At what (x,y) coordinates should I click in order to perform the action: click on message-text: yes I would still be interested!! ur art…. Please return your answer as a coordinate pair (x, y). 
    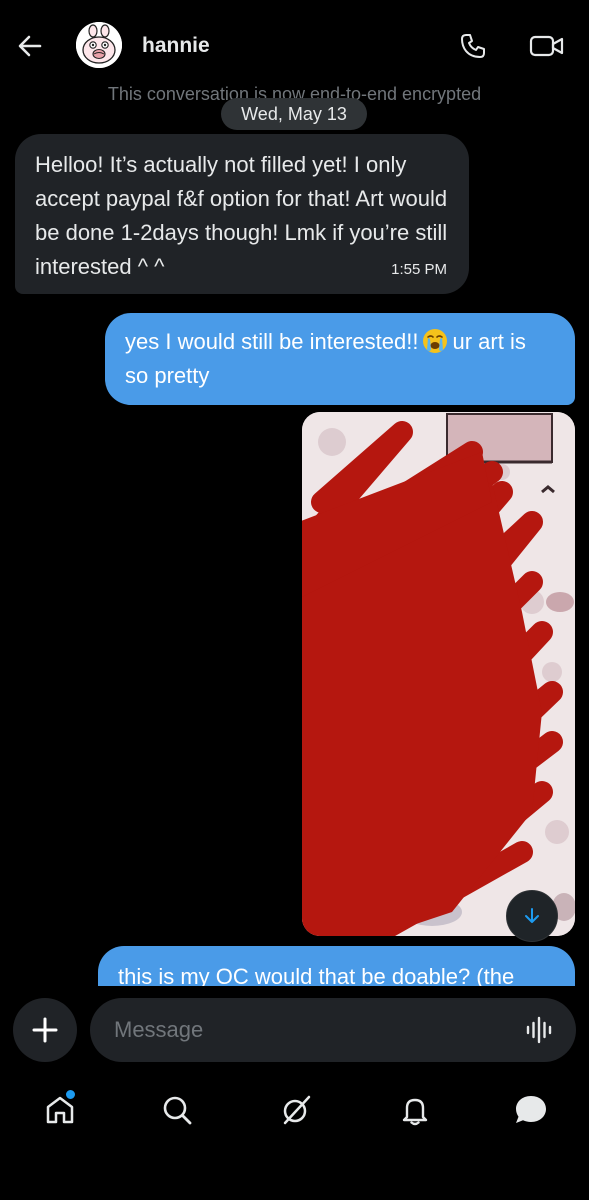
    Looking at the image, I should click on (340, 359).